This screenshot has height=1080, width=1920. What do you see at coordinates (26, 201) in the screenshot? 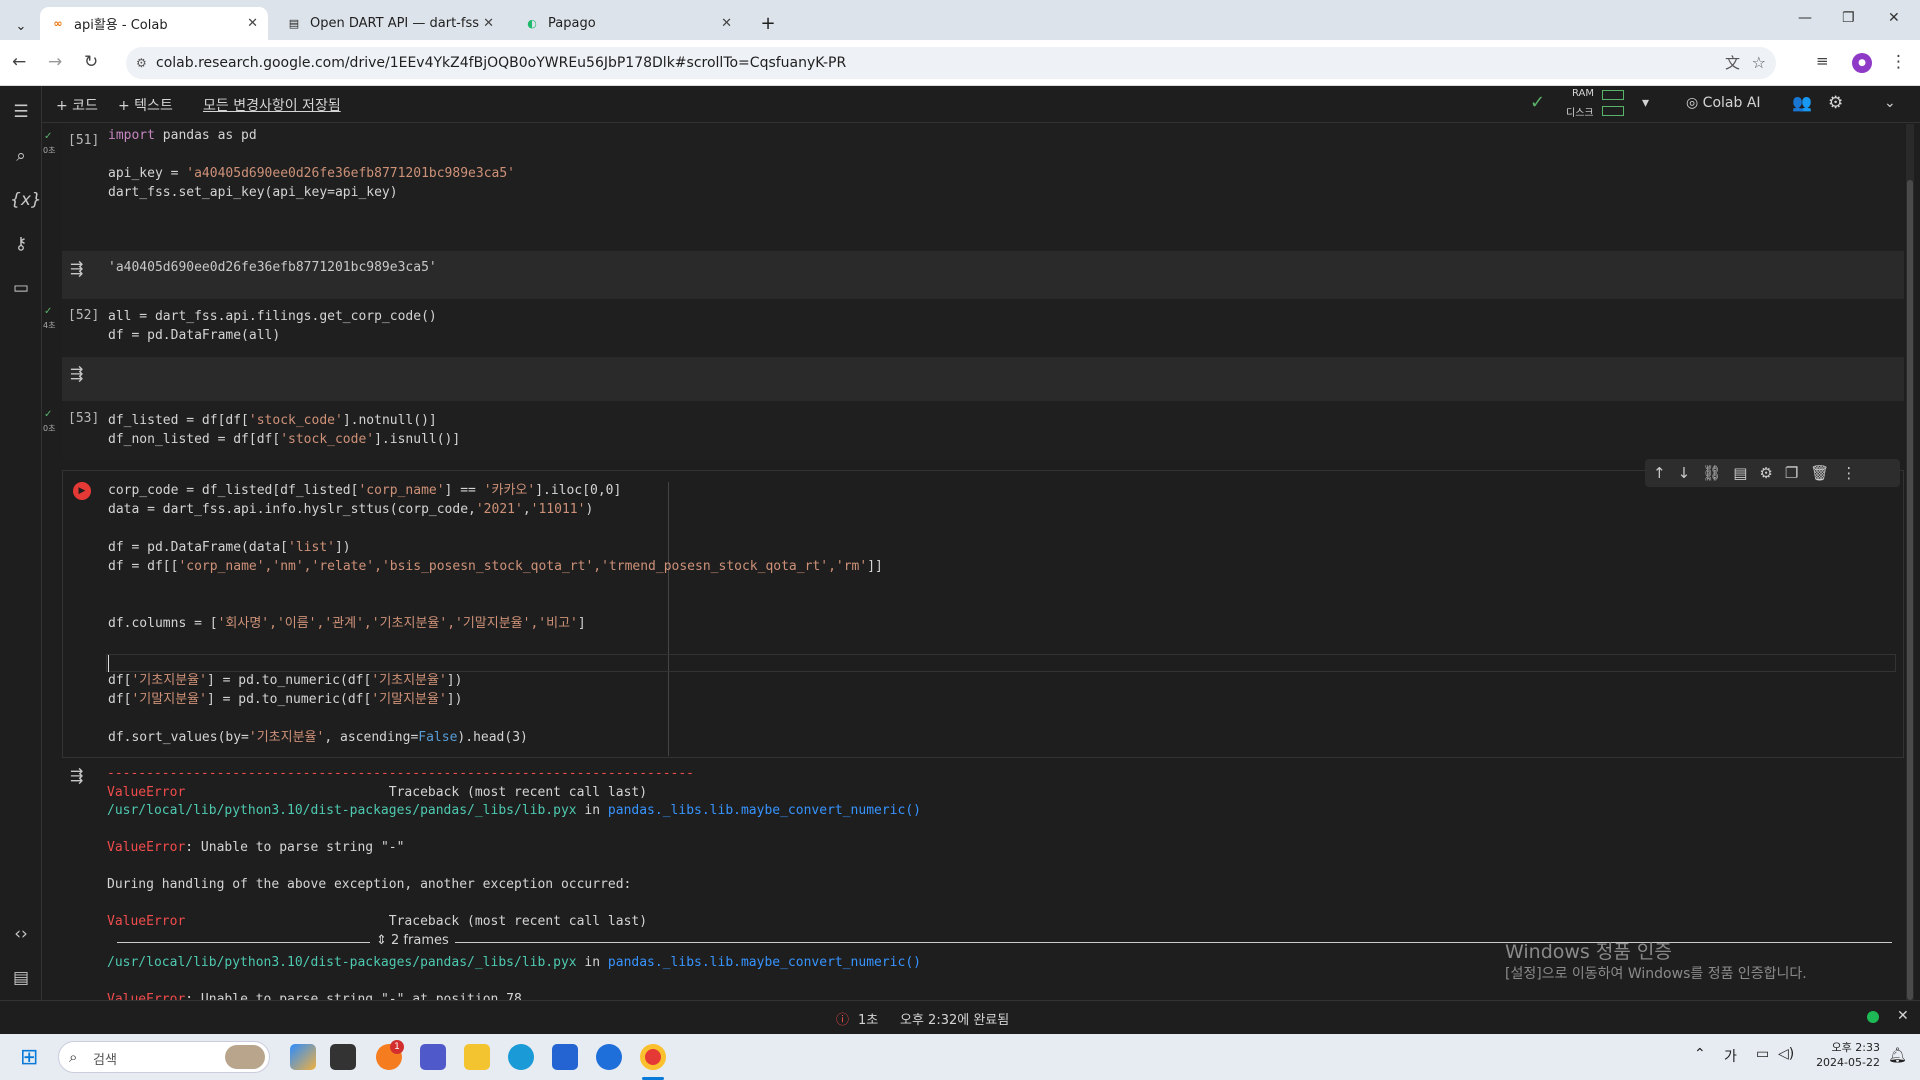
I see `variables-icon: {x}` at bounding box center [26, 201].